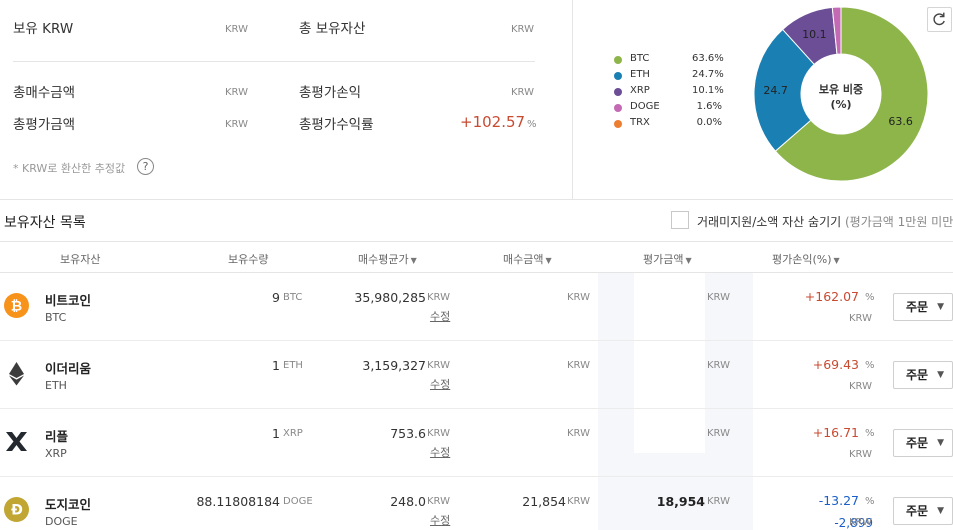 Image resolution: width=953 pixels, height=530 pixels. I want to click on slice-label: 10.1, so click(814, 34).